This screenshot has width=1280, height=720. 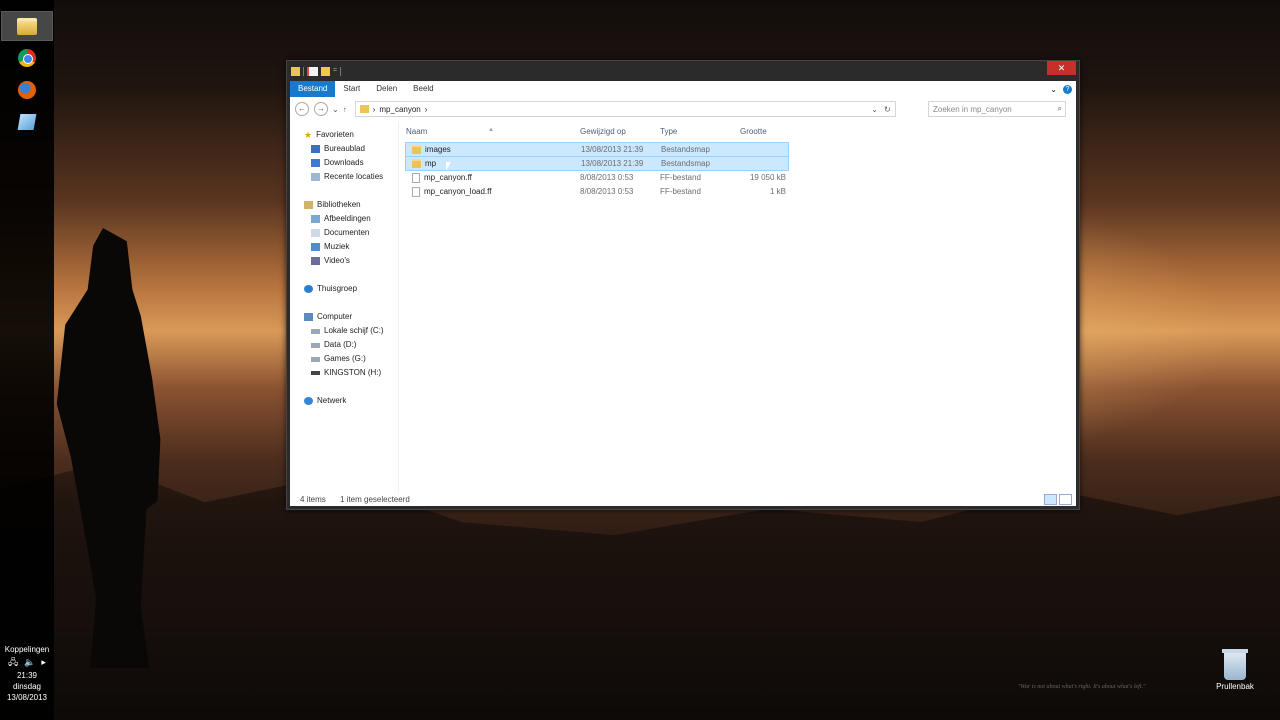 I want to click on nav-favorieten: ★ Favorieten, so click(x=329, y=135).